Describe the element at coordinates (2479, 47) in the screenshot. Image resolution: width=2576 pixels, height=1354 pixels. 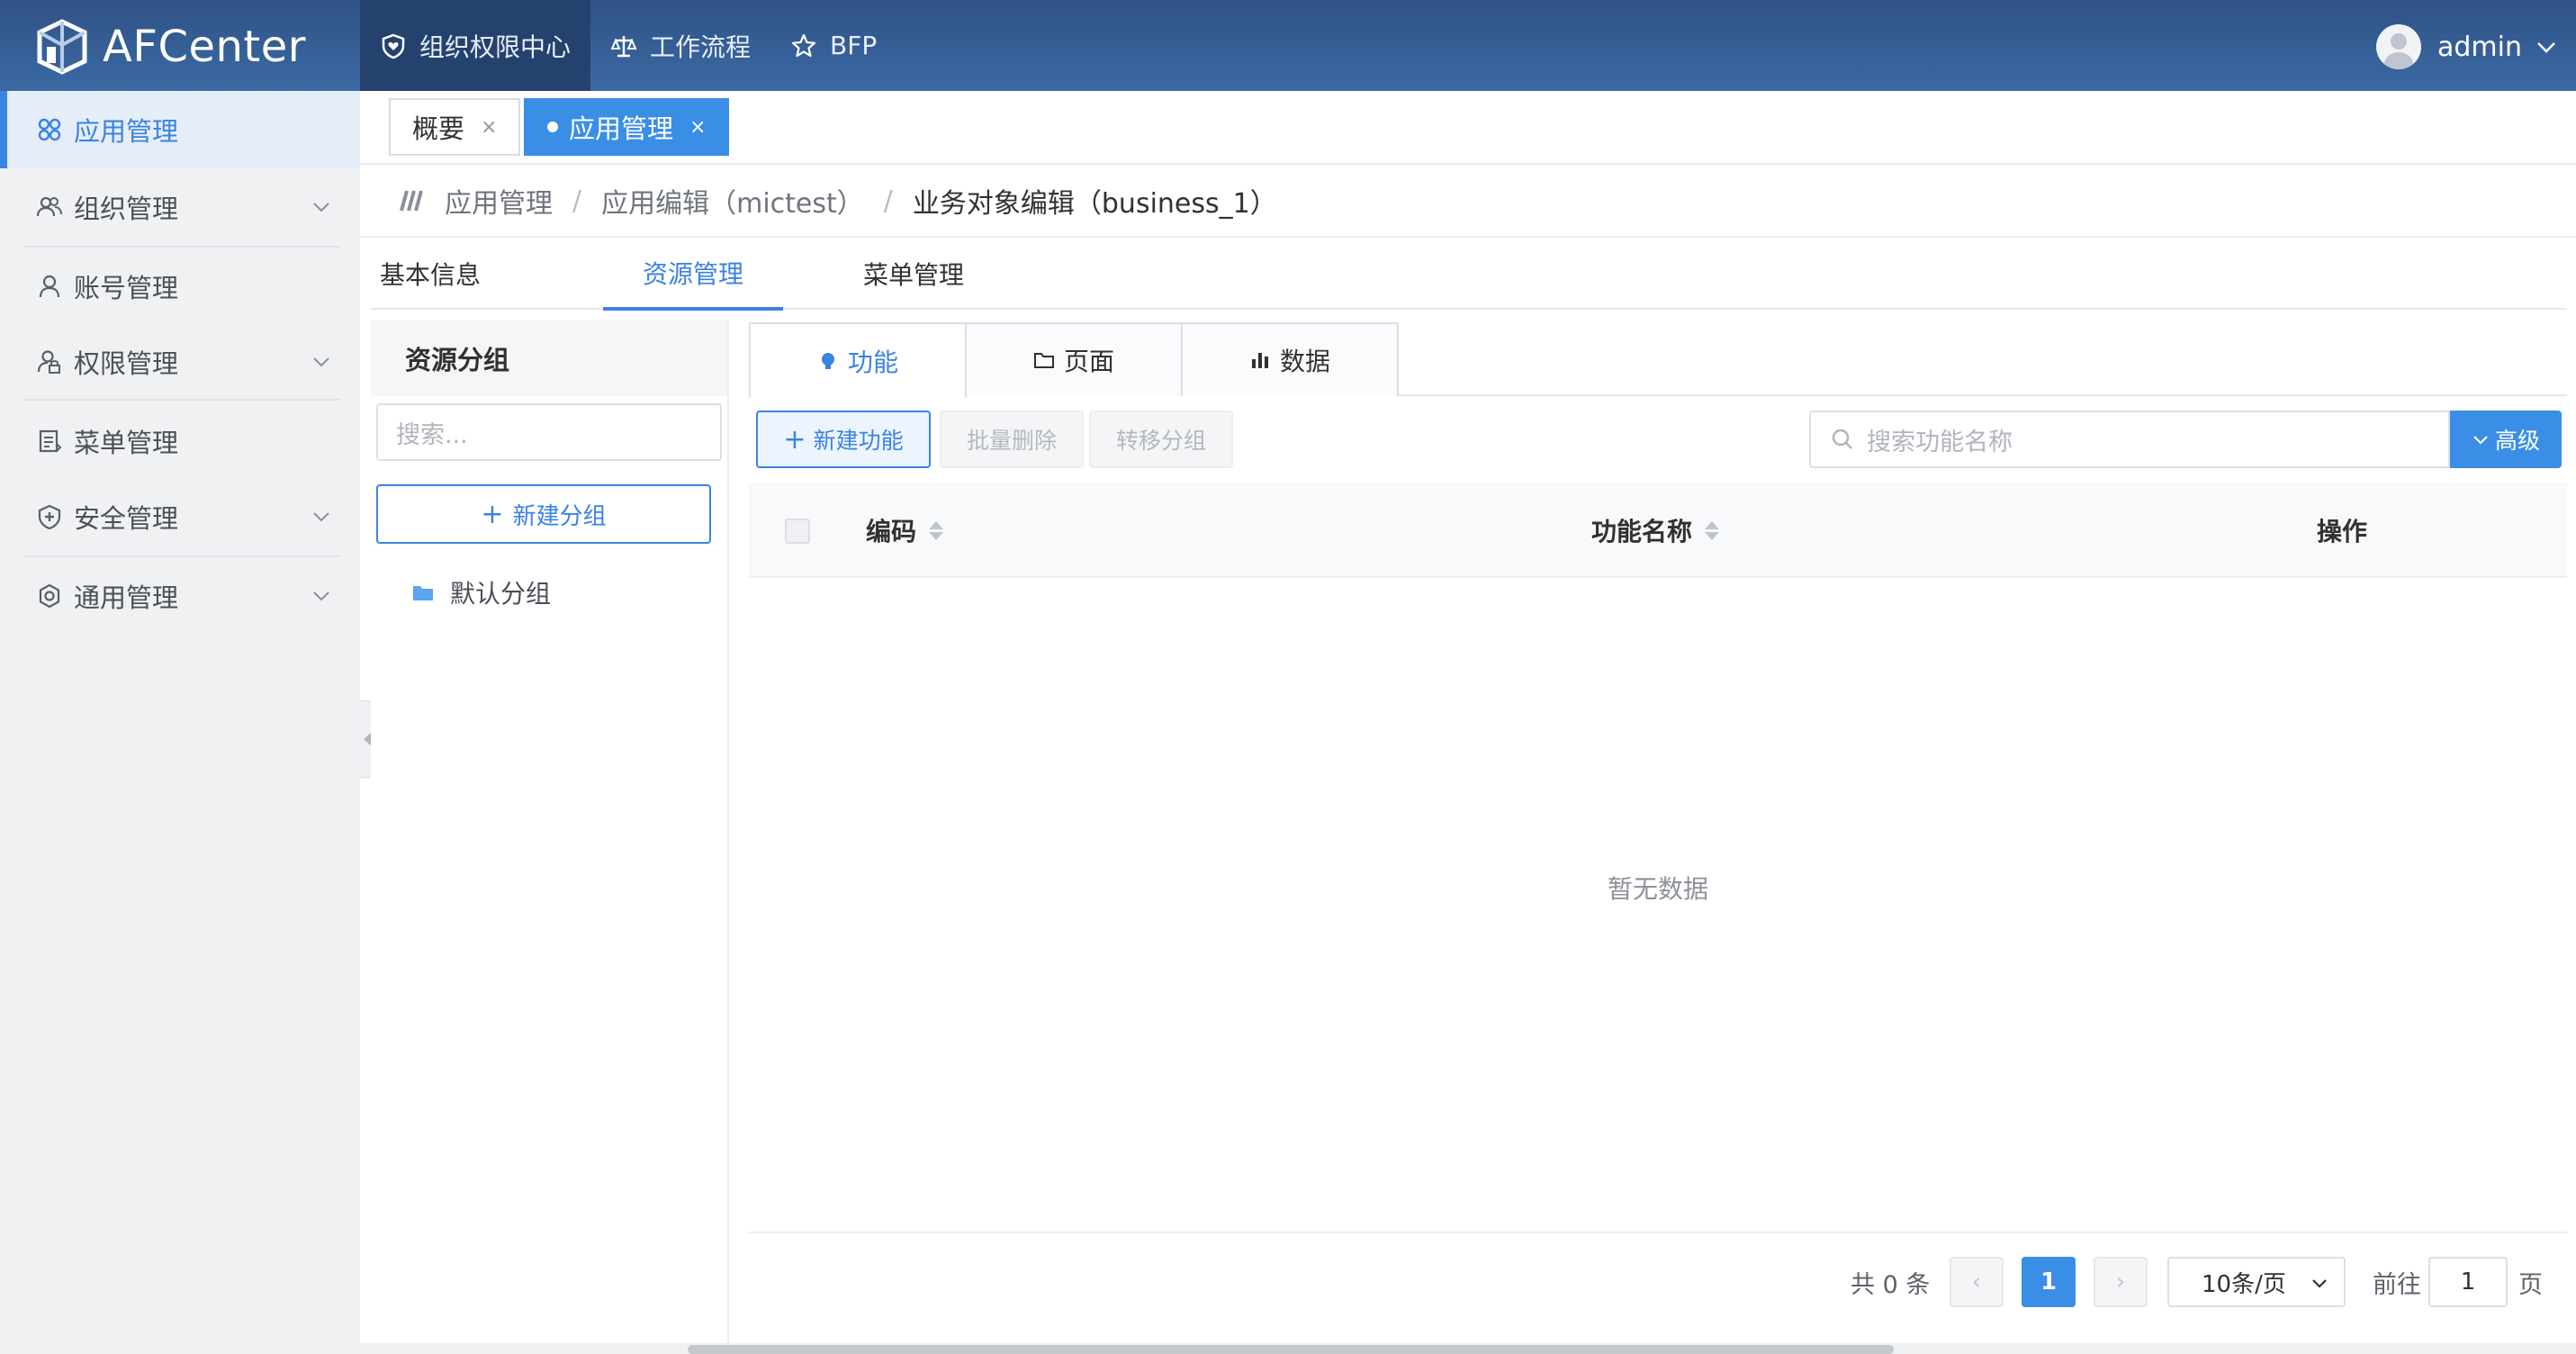
I see `user-name: admin` at that location.